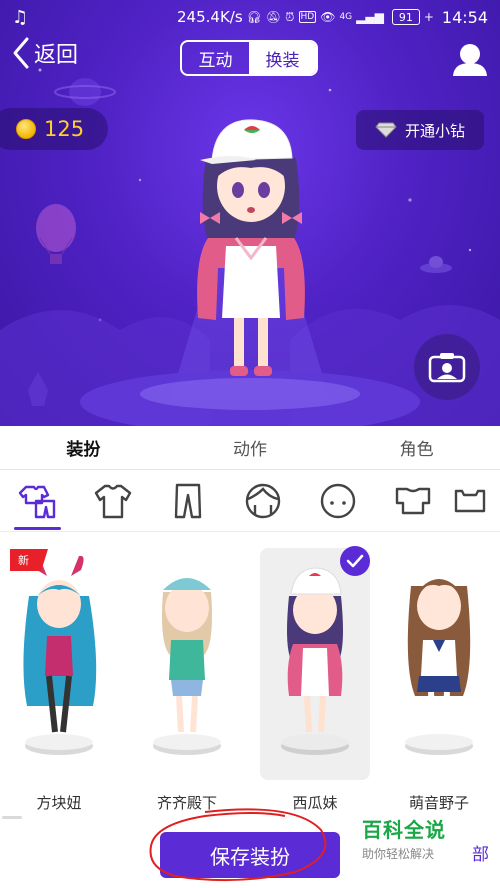  What do you see at coordinates (328, 17) in the screenshot?
I see `eye-icon: 👁︎` at bounding box center [328, 17].